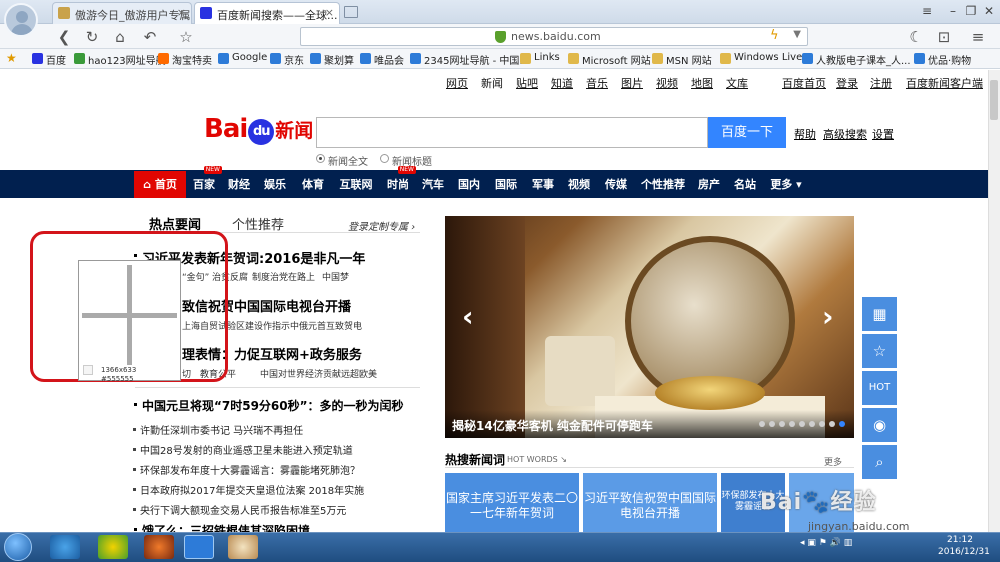 This screenshot has height=562, width=1000. I want to click on top-link-wenku: 文库, so click(737, 83).